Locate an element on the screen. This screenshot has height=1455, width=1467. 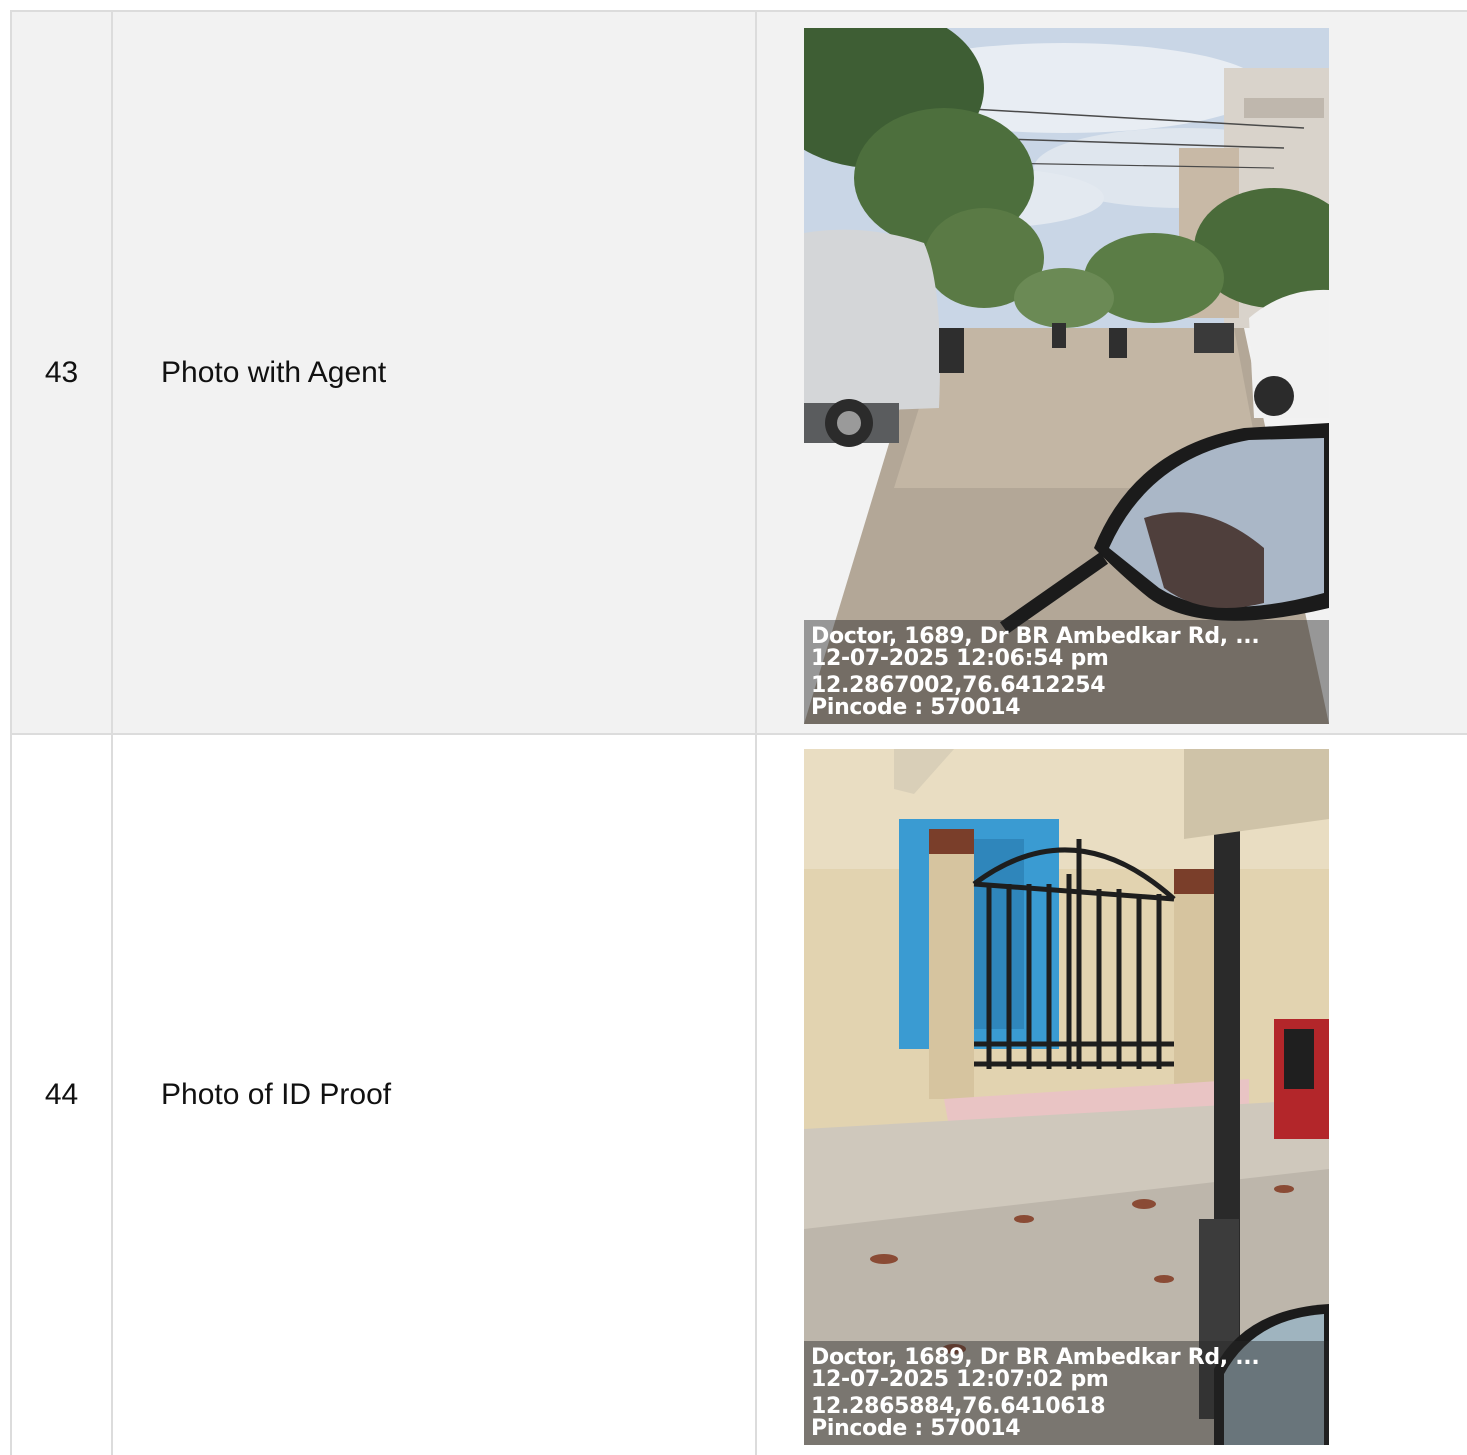
caption-coordinates: 12.2867002,76.6412254 is located at coordinates (958, 685).